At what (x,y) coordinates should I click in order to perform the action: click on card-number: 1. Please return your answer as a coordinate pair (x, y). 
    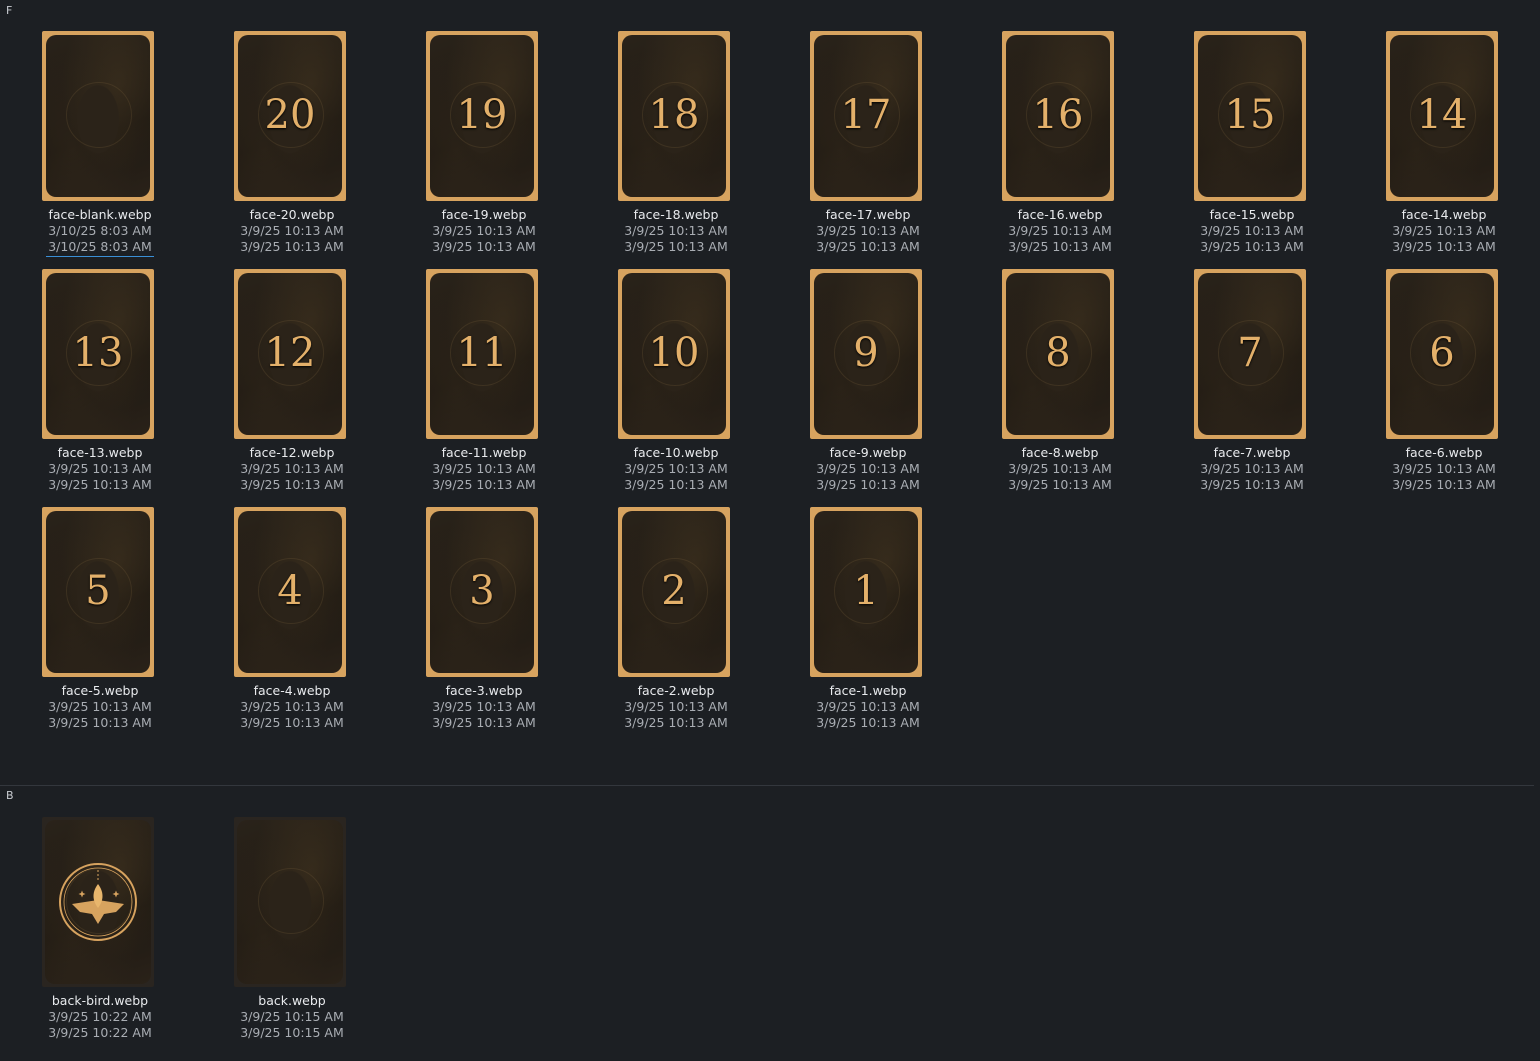
    Looking at the image, I should click on (866, 591).